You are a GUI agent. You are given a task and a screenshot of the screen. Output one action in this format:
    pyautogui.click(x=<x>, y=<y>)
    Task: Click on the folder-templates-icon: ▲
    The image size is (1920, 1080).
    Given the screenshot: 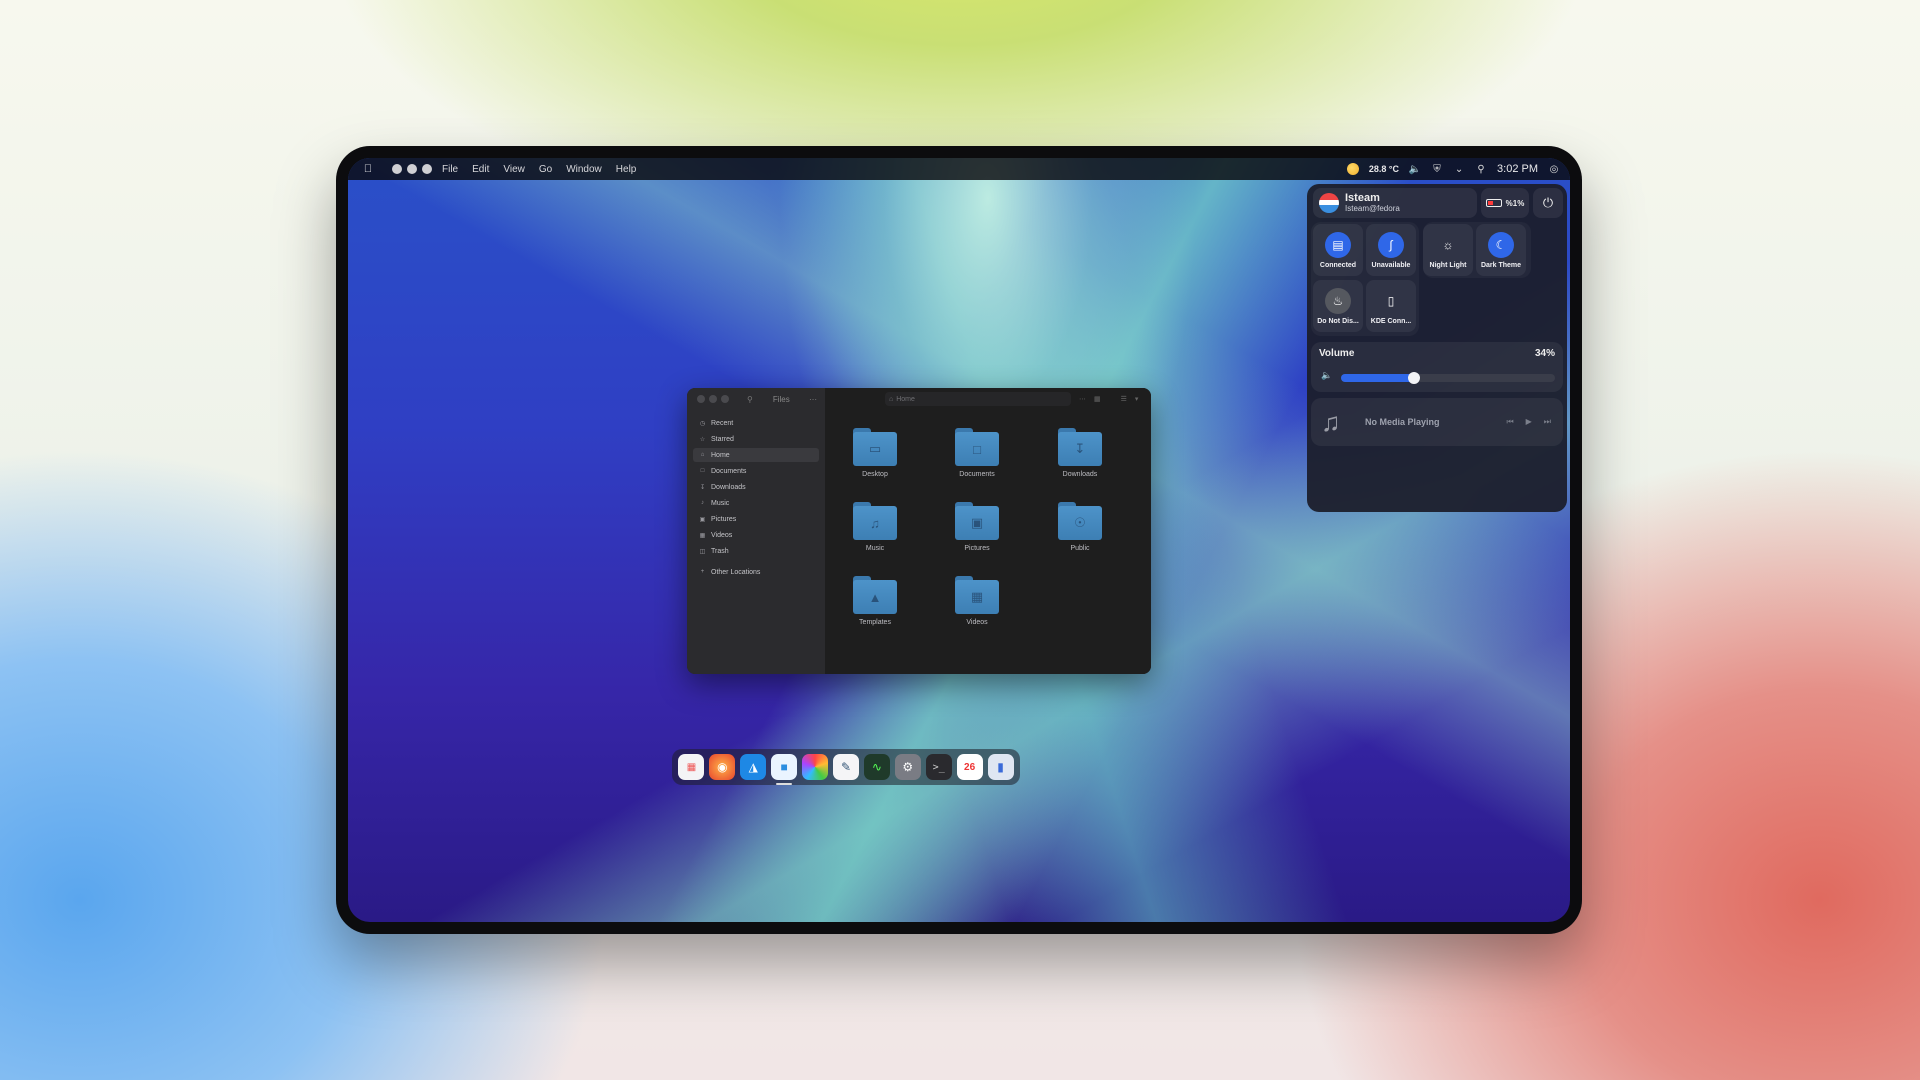 What is the action you would take?
    pyautogui.click(x=875, y=595)
    